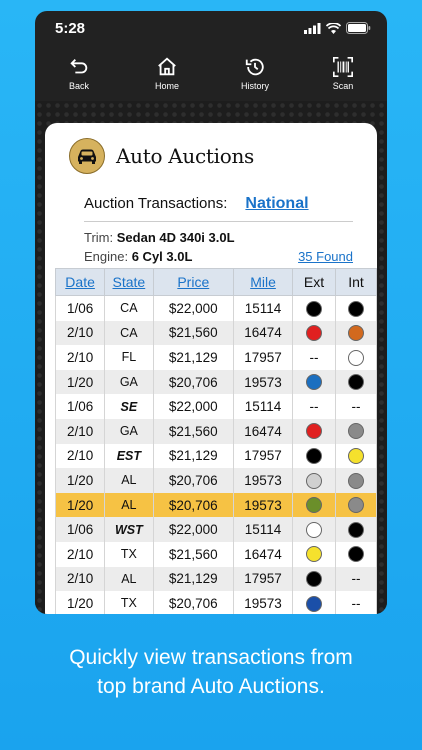  I want to click on battery-icon, so click(358, 28).